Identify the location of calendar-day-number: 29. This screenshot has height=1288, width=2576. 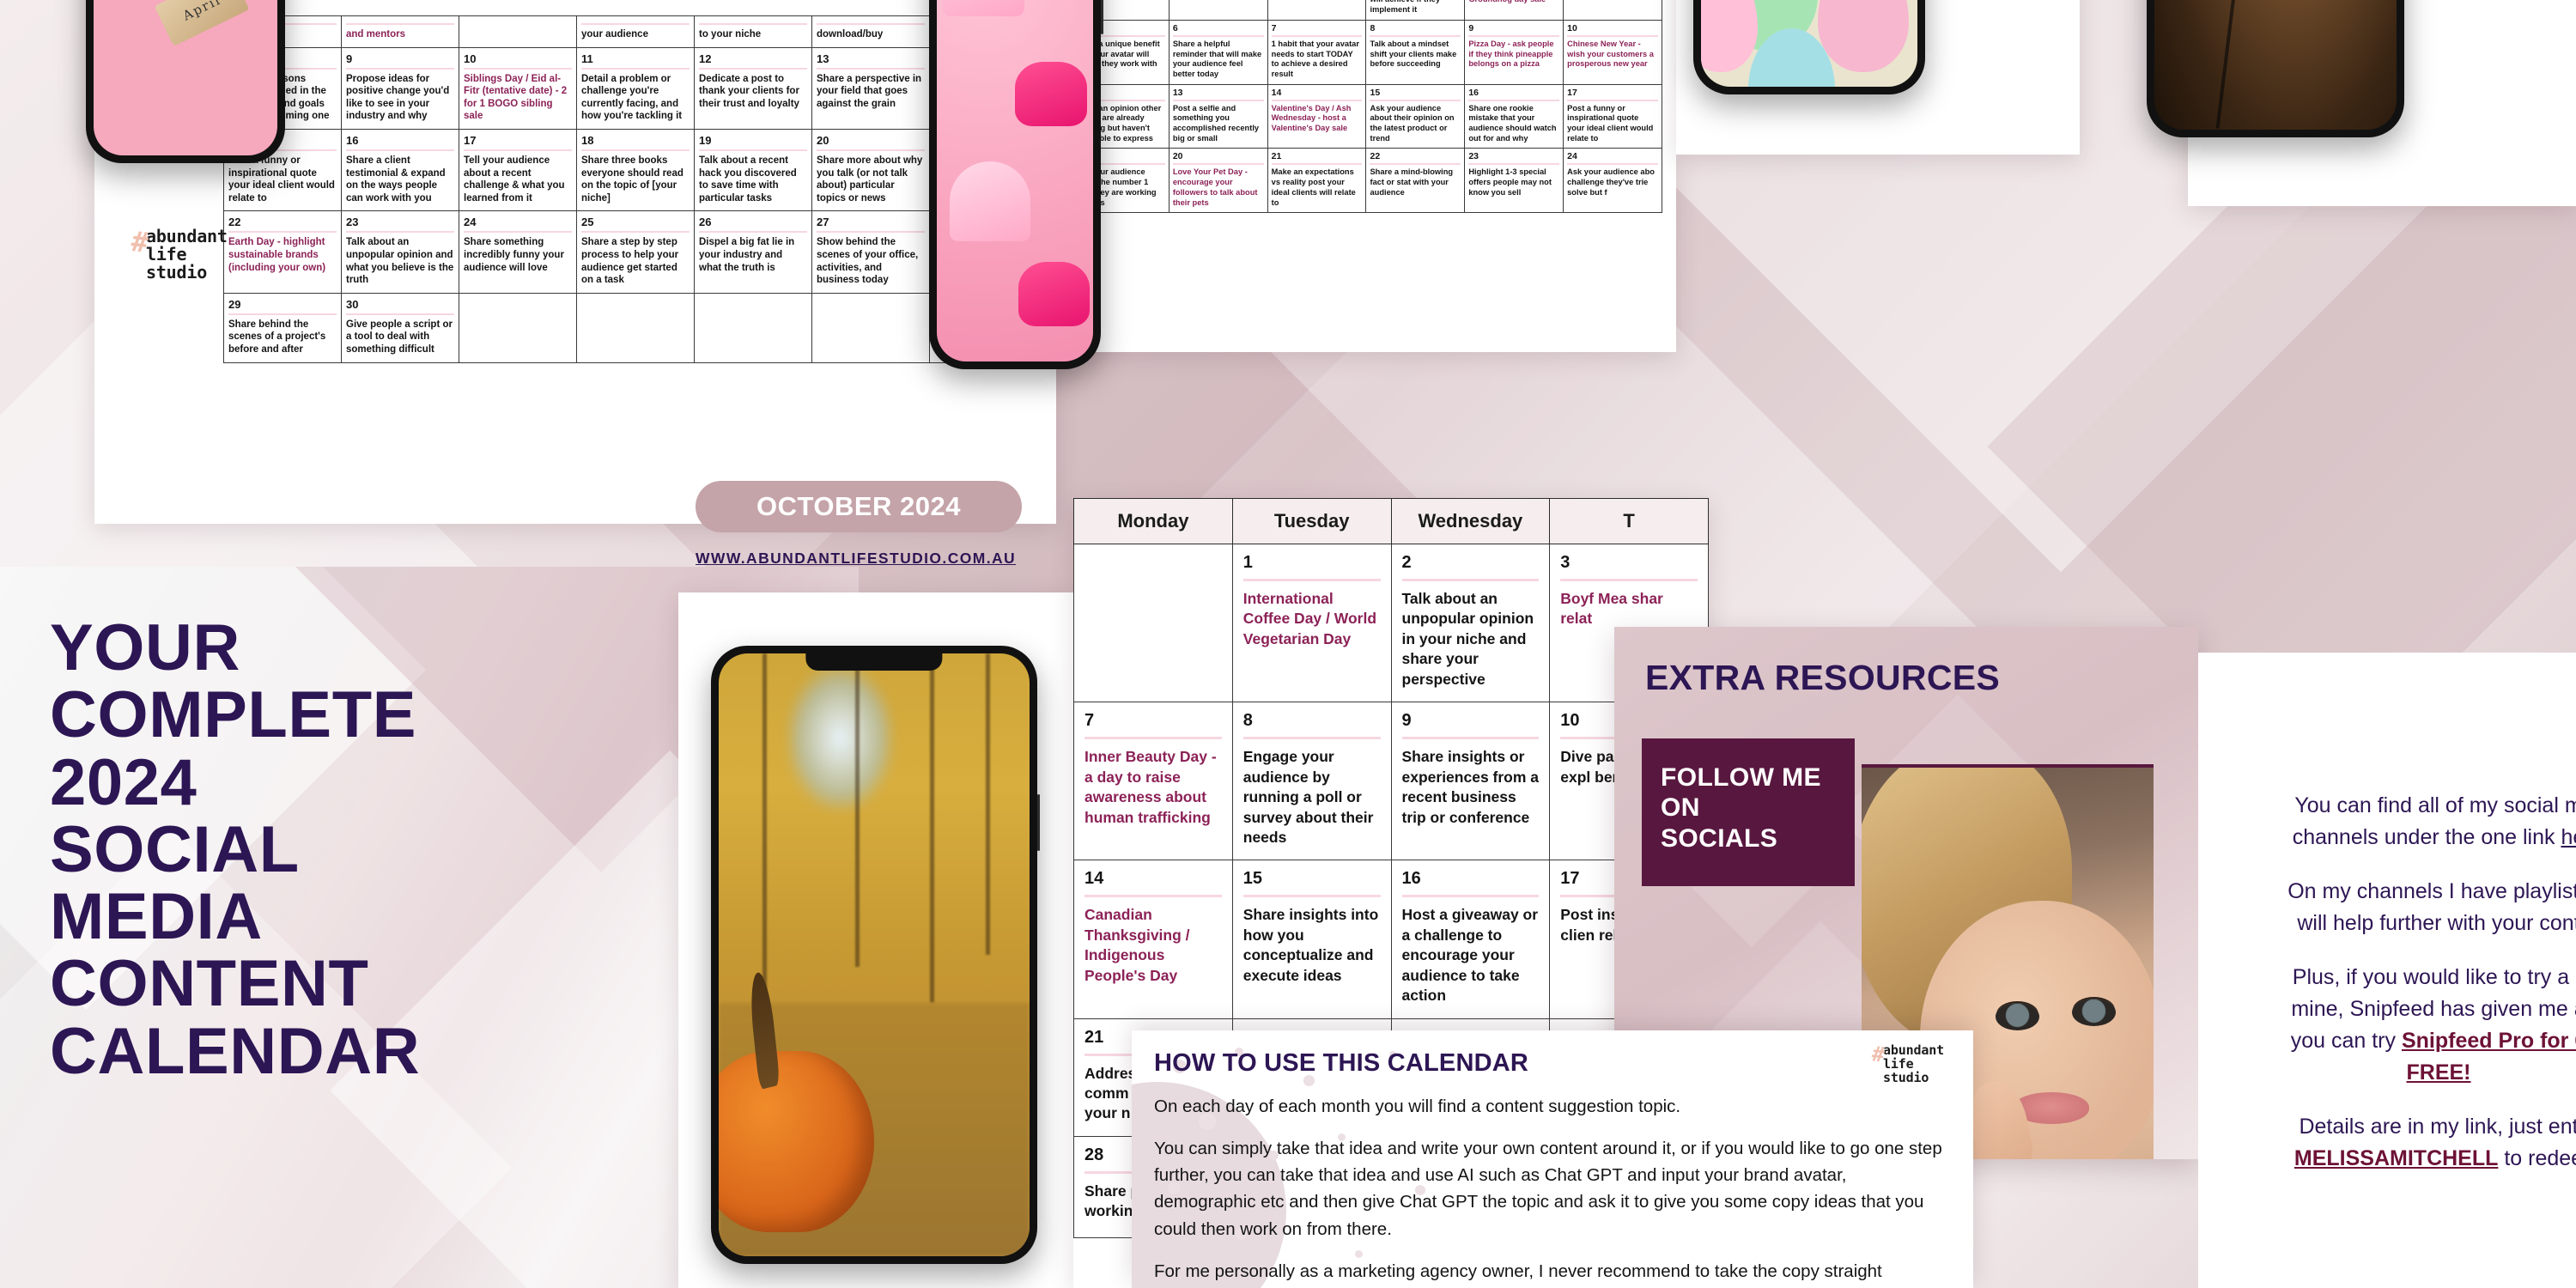
(234, 304).